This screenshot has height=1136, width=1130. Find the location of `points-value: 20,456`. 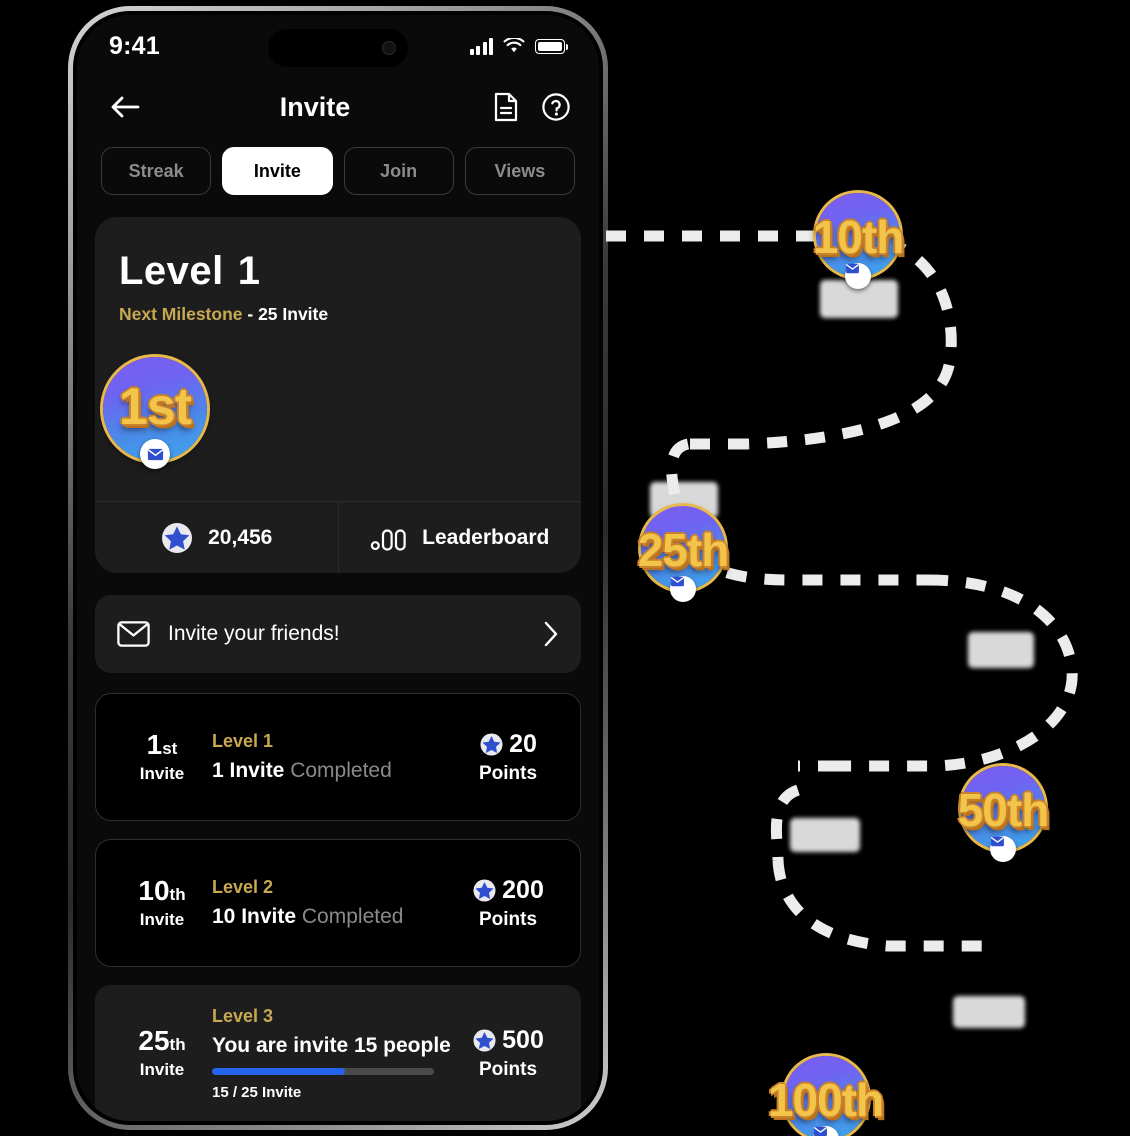

points-value: 20,456 is located at coordinates (240, 537).